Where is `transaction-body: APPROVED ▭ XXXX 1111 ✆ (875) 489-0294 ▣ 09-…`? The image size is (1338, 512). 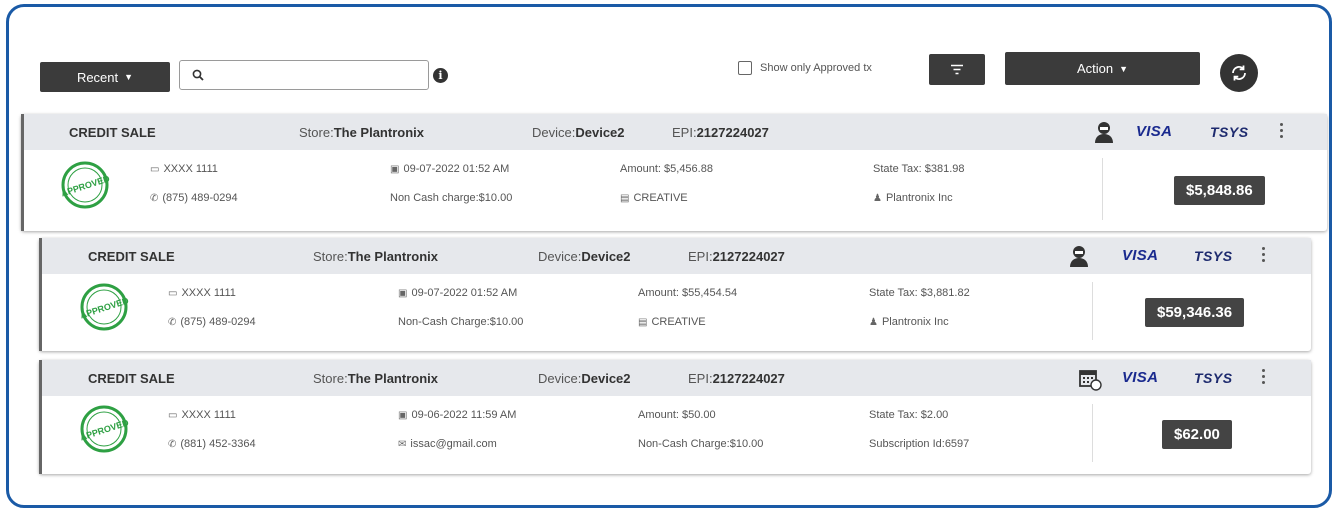 transaction-body: APPROVED ▭ XXXX 1111 ✆ (875) 489-0294 ▣ 09-… is located at coordinates (675, 312).